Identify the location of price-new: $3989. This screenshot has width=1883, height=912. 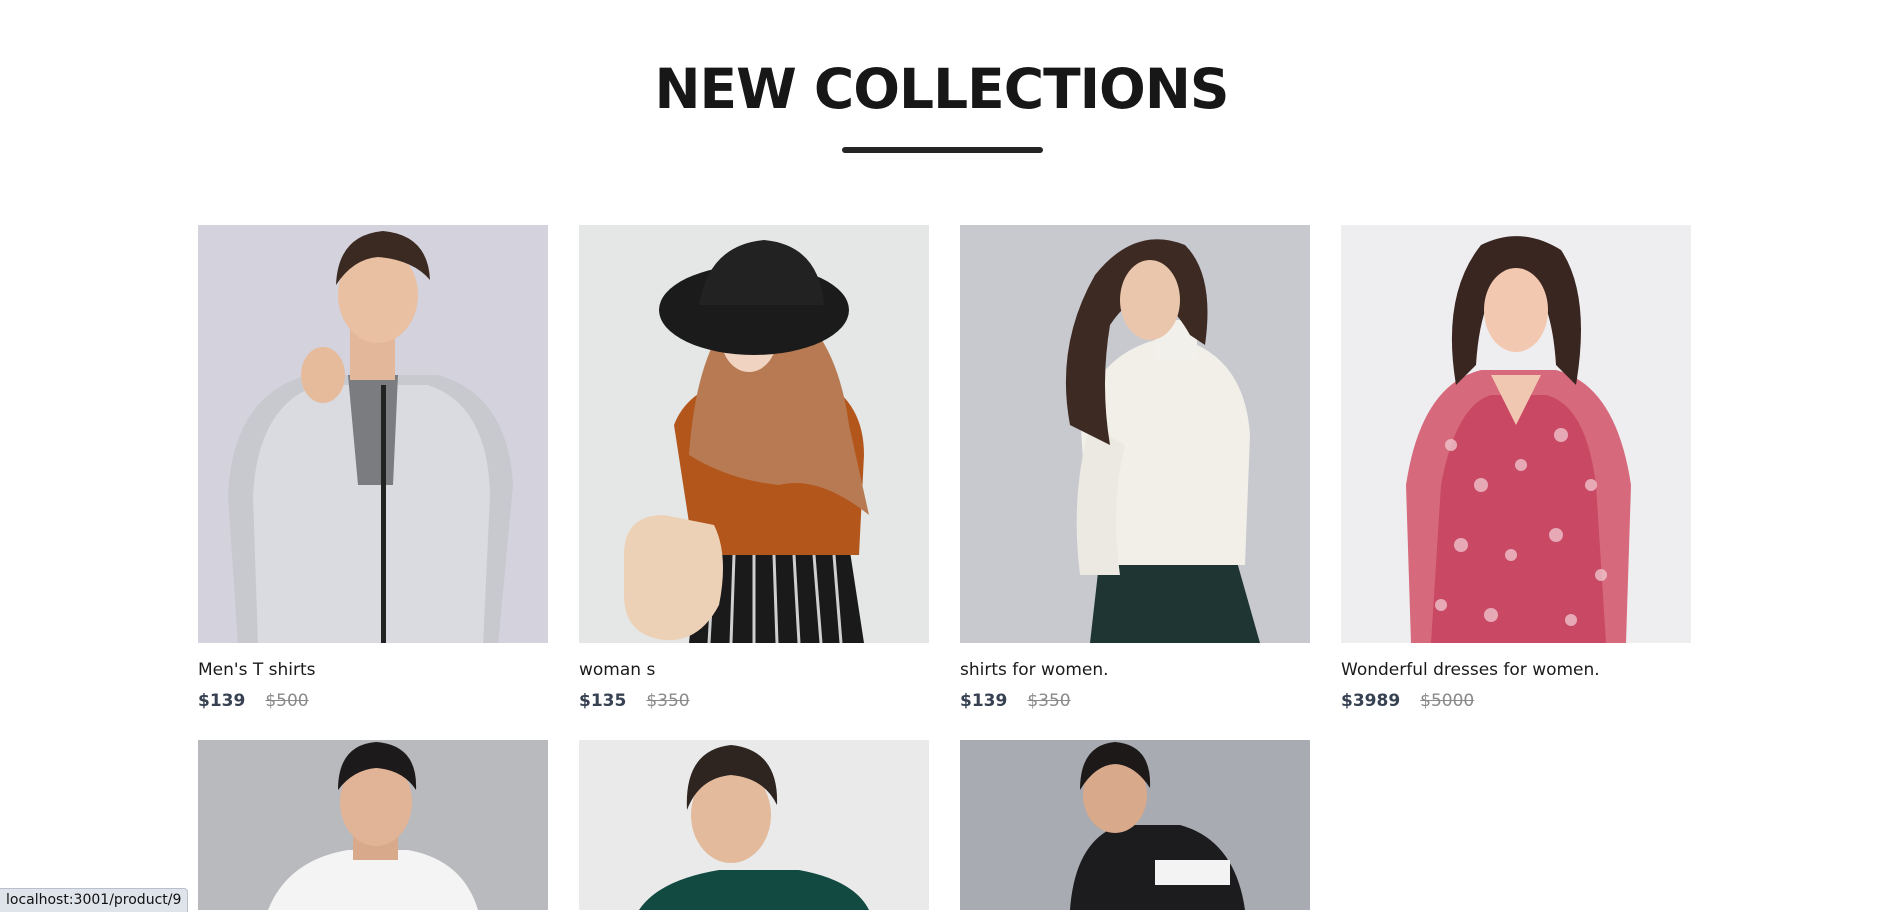
(1371, 701).